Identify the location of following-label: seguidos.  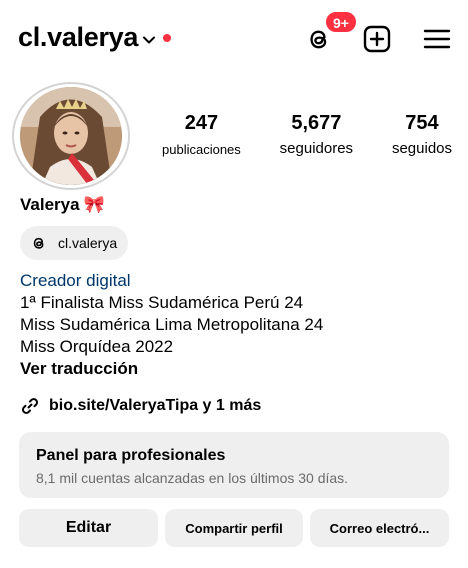
(421, 148).